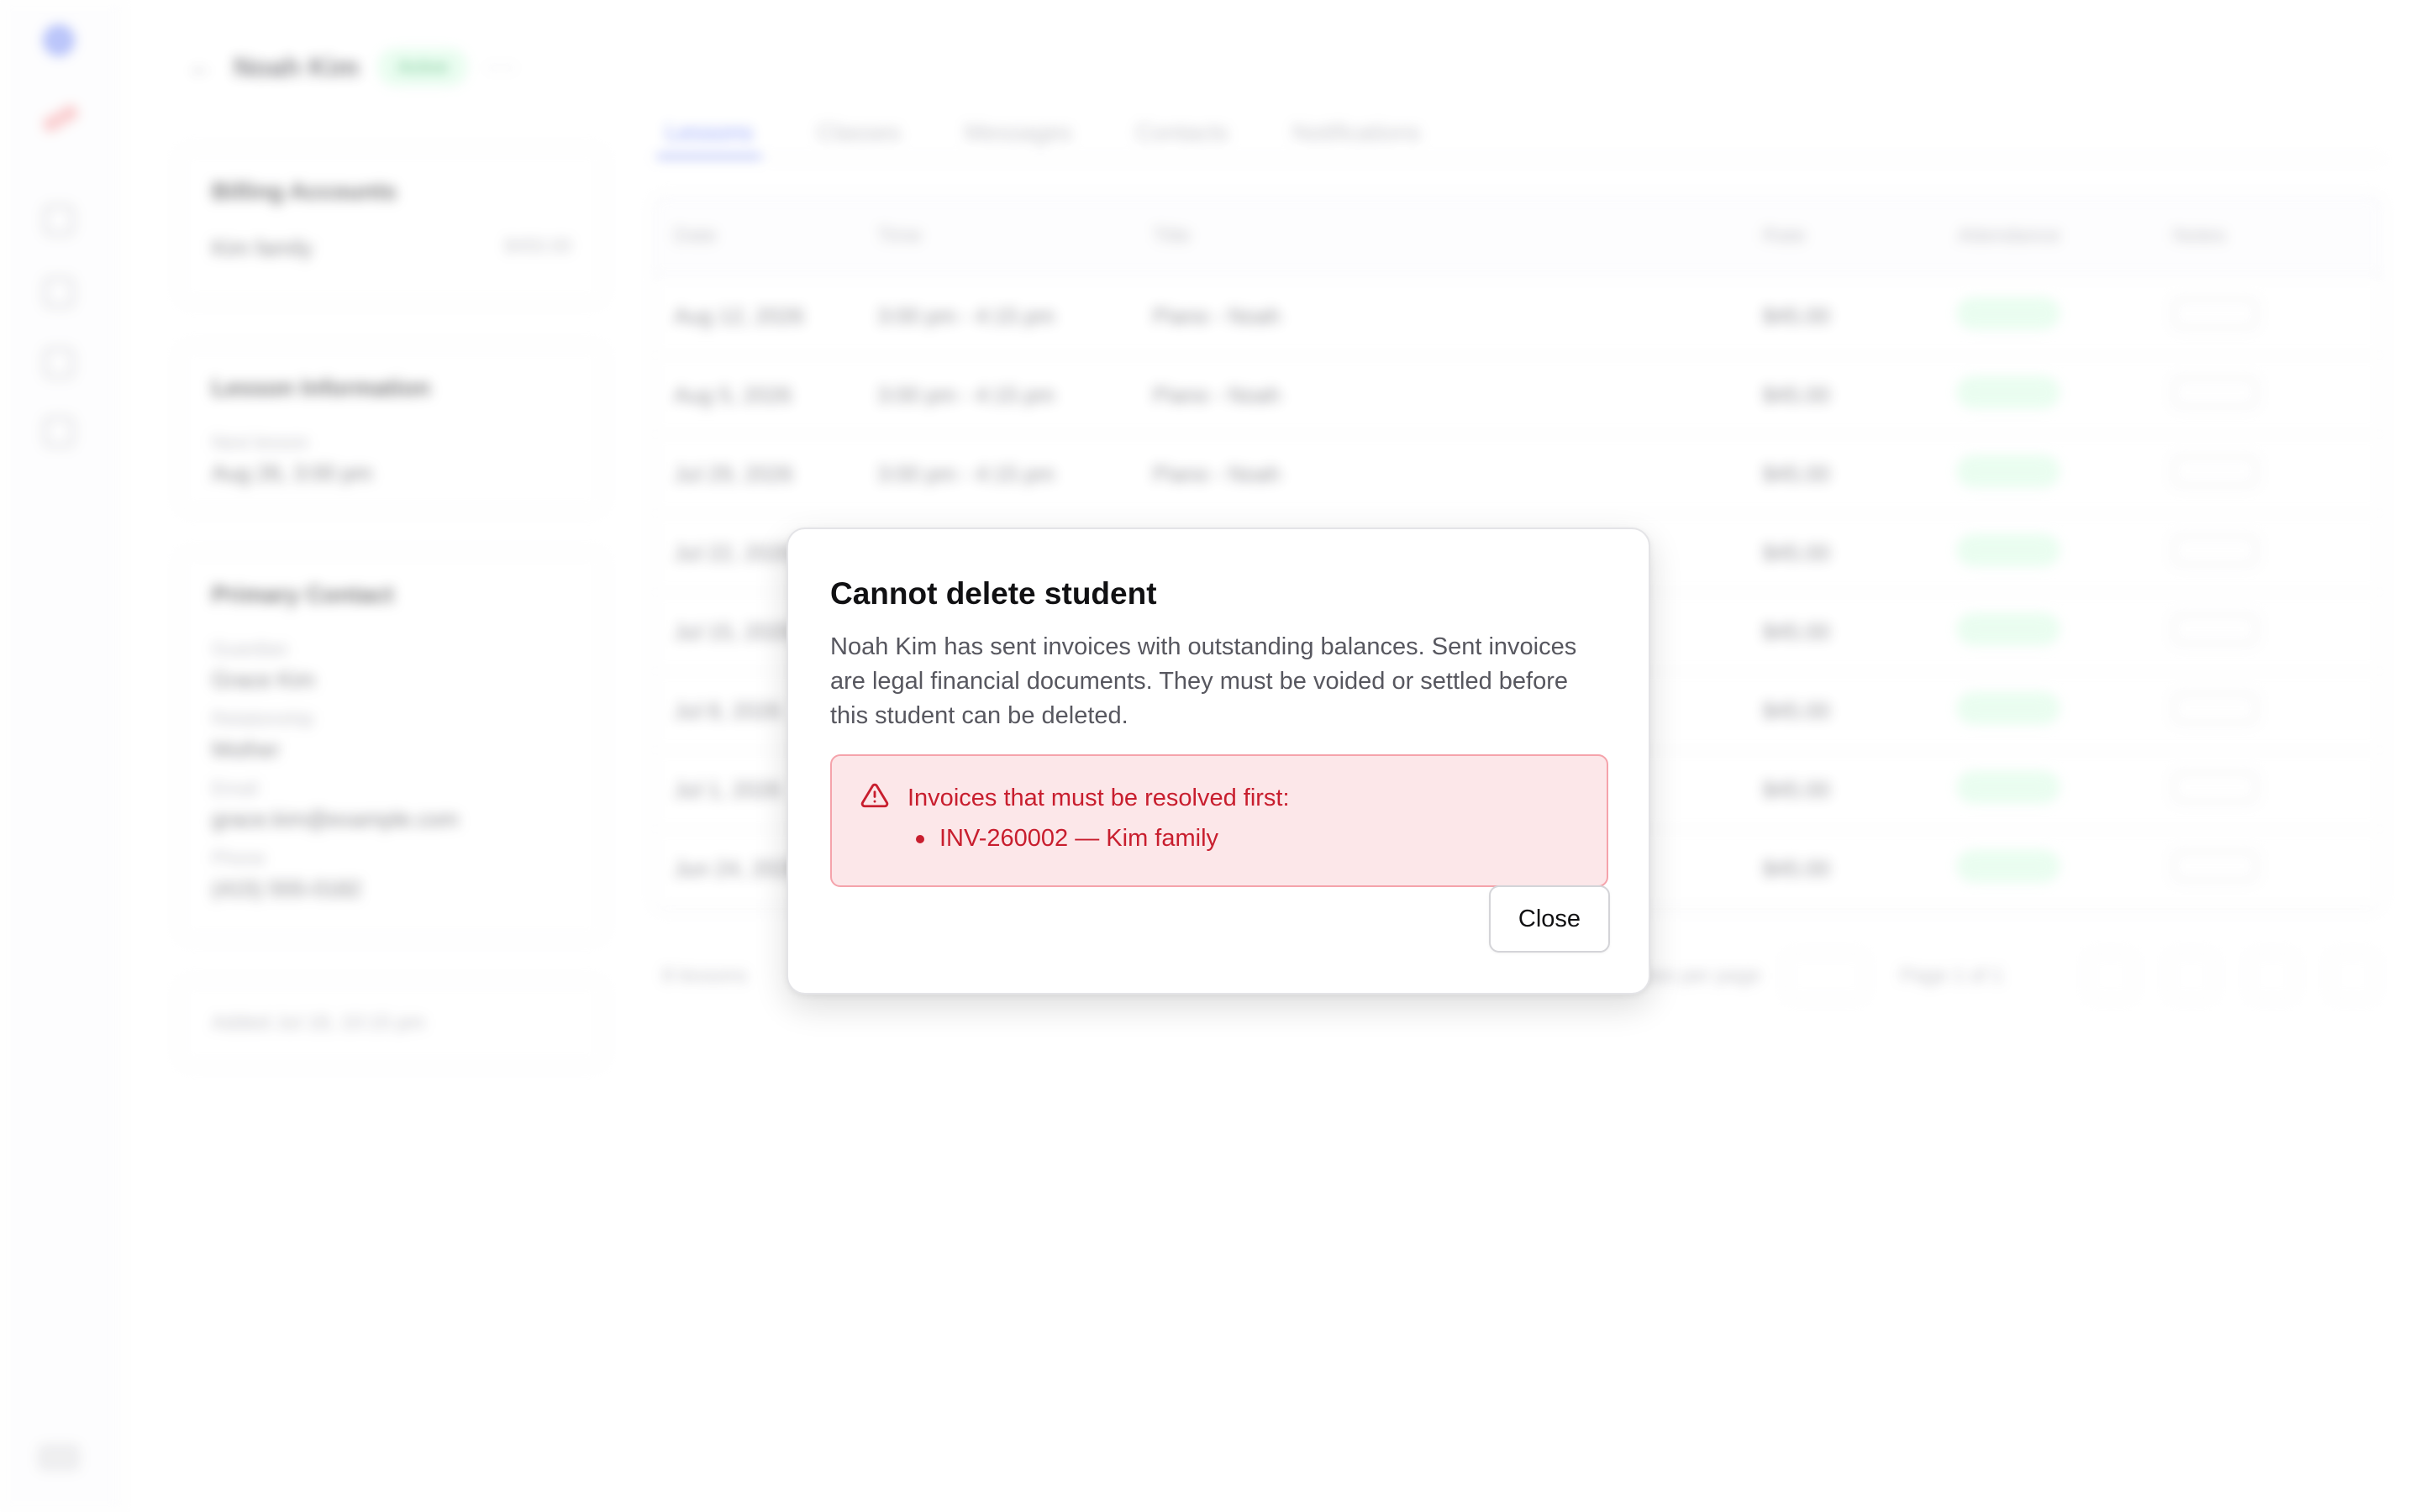 The width and height of the screenshot is (2420, 1512). What do you see at coordinates (1099, 798) in the screenshot?
I see `alert-heading: Invoices that must be resolved first:` at bounding box center [1099, 798].